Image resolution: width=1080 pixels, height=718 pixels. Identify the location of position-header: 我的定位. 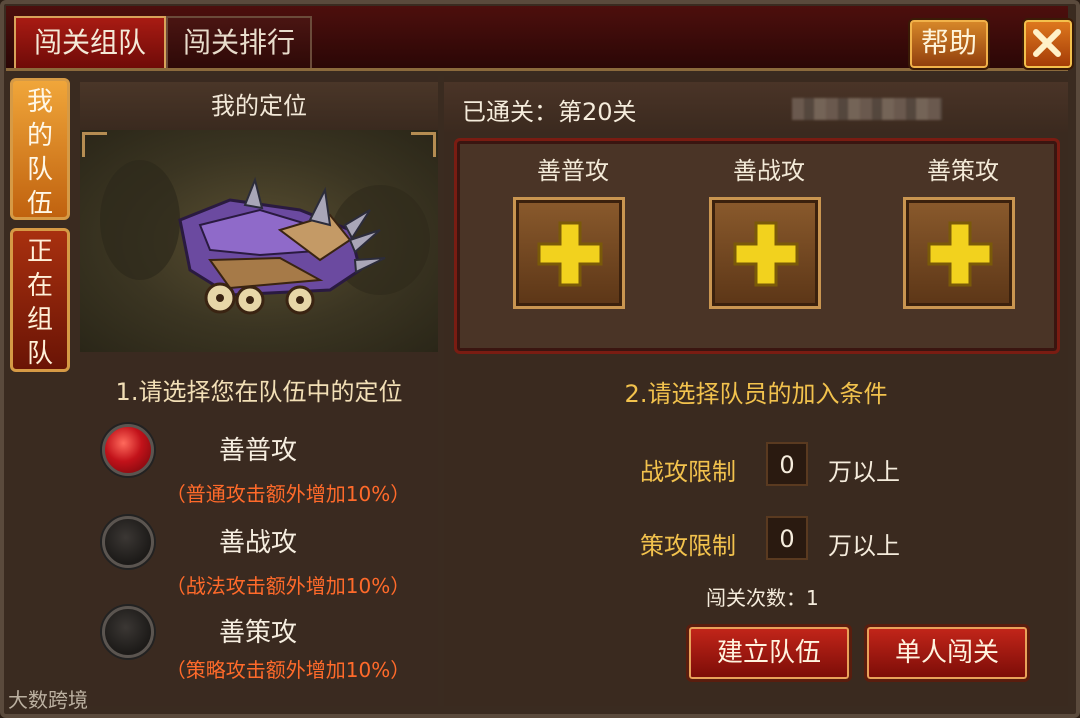
(259, 106).